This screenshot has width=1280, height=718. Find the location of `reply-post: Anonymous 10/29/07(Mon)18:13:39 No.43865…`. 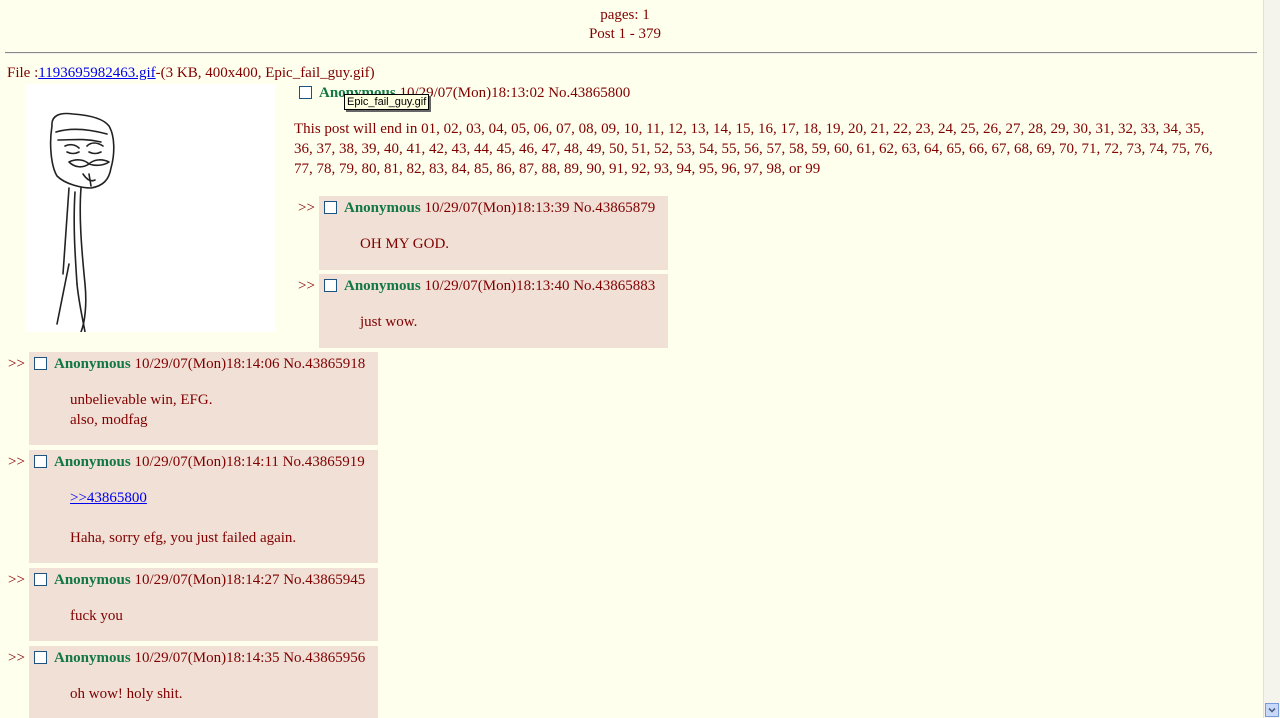

reply-post: Anonymous 10/29/07(Mon)18:13:39 No.43865… is located at coordinates (493, 233).